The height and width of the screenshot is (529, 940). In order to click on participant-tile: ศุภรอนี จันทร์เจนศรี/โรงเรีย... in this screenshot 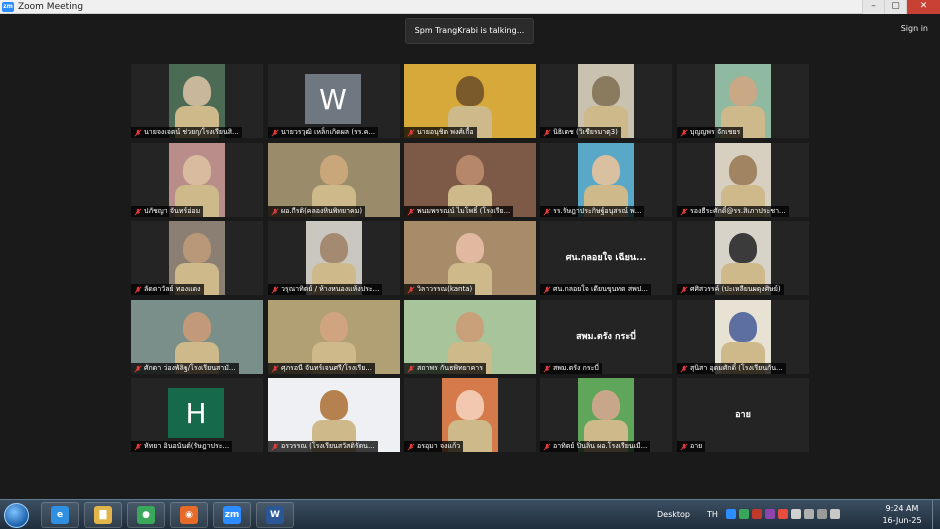, I will do `click(334, 337)`.